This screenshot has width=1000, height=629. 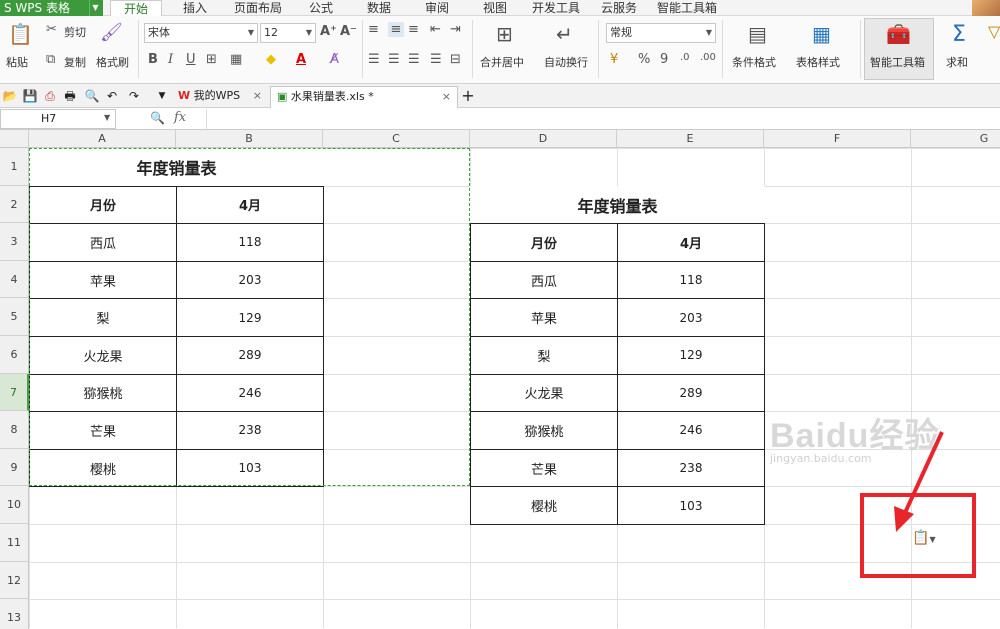 I want to click on tab-data: 数据, so click(x=379, y=8).